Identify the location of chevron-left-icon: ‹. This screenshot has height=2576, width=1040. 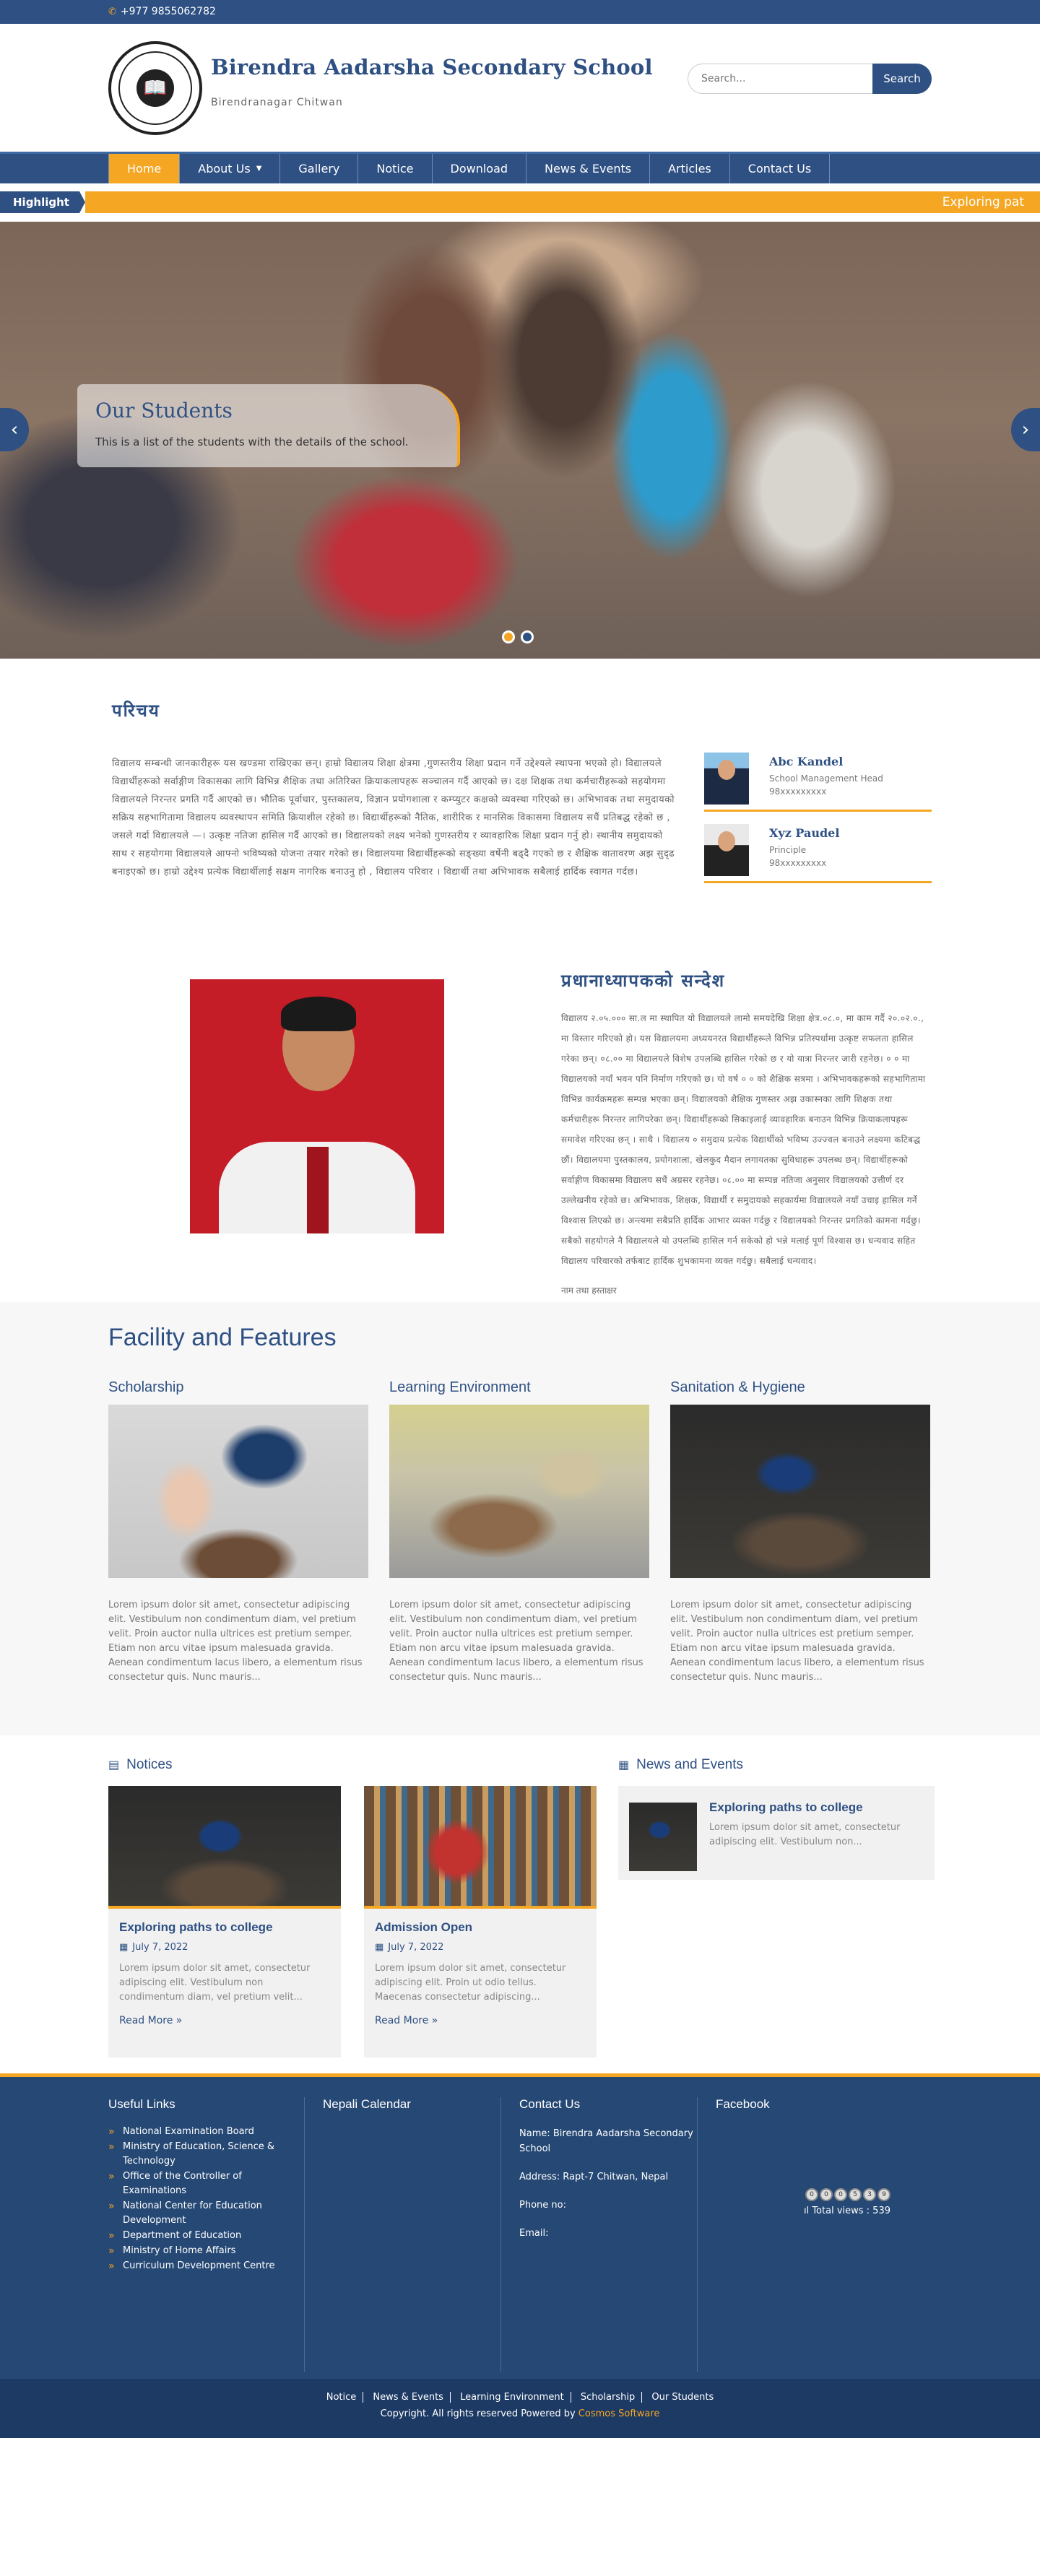
(14, 430).